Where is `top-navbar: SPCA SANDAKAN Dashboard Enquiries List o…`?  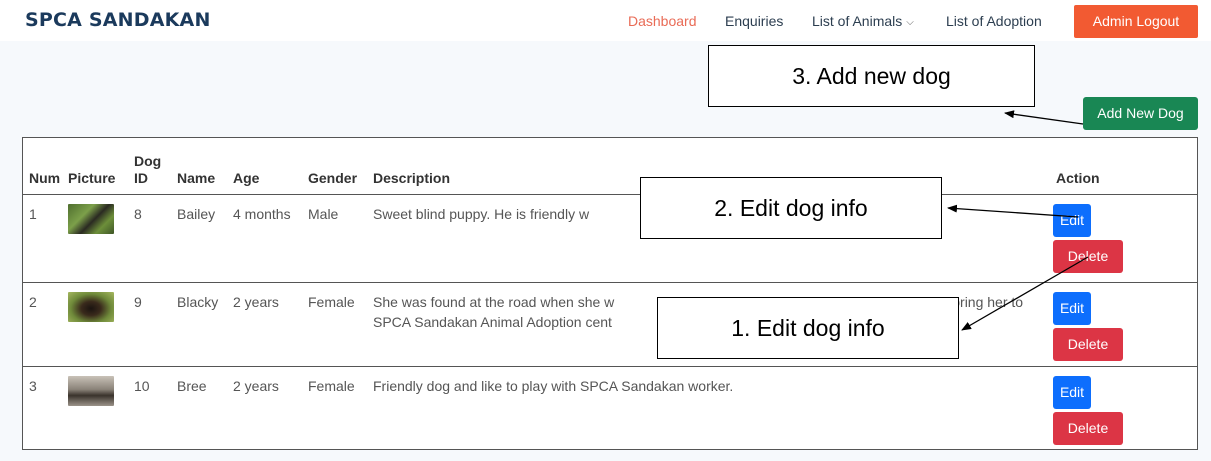
top-navbar: SPCA SANDAKAN Dashboard Enquiries List o… is located at coordinates (605, 20).